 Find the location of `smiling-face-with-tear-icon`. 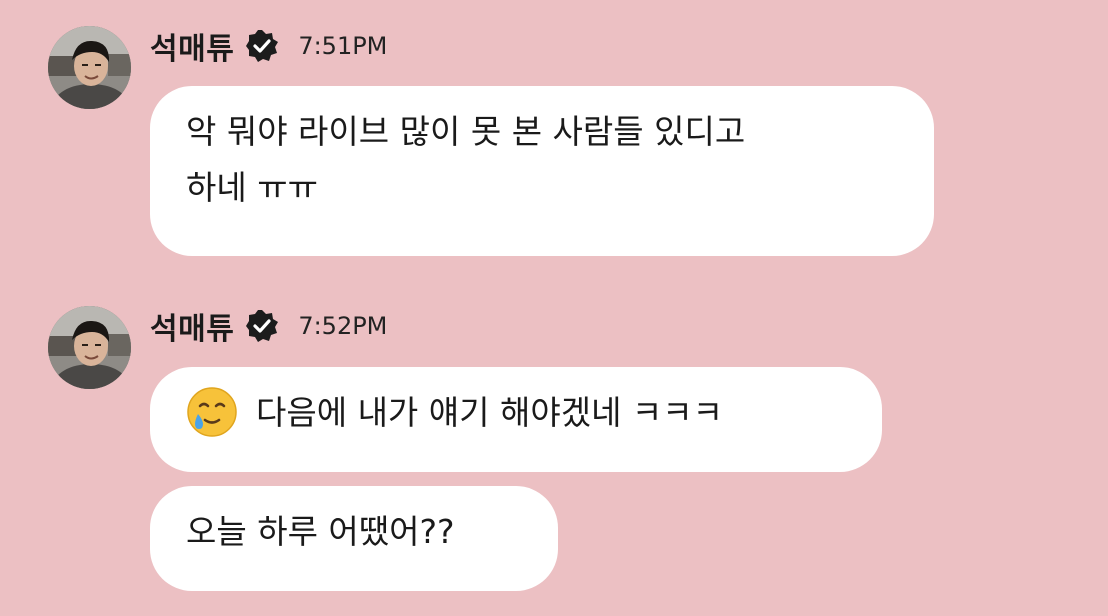

smiling-face-with-tear-icon is located at coordinates (212, 411).